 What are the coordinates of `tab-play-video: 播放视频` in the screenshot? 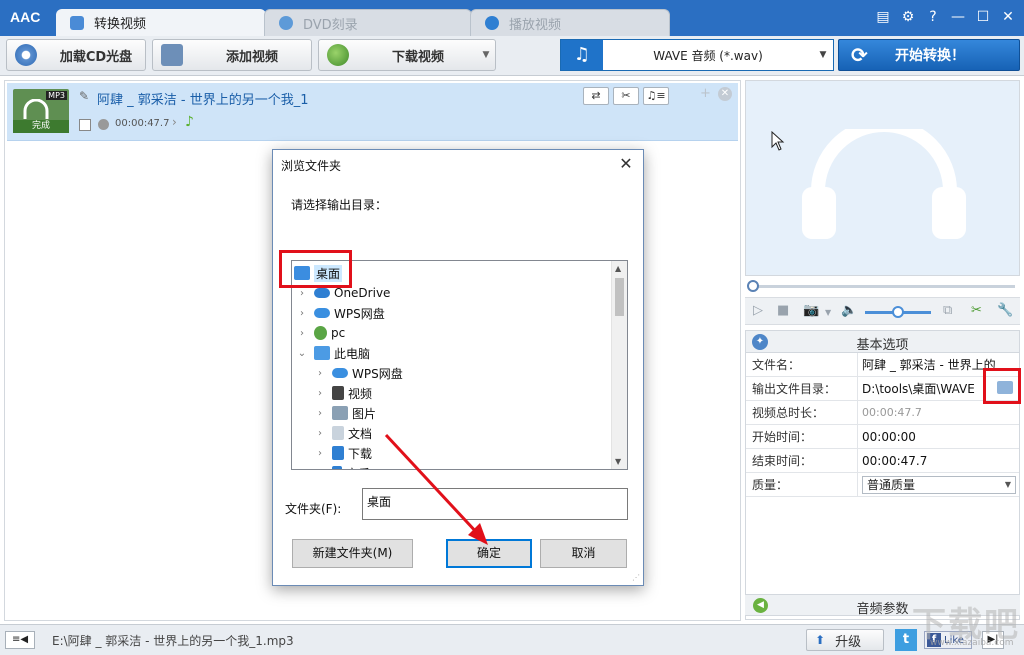 It's located at (570, 22).